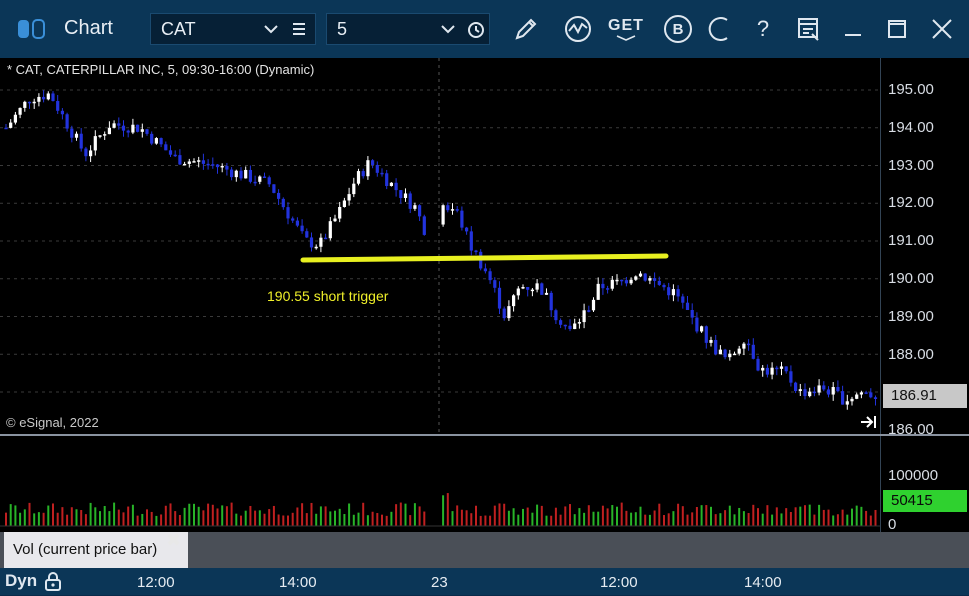  What do you see at coordinates (408, 29) in the screenshot?
I see `interval-input: 5` at bounding box center [408, 29].